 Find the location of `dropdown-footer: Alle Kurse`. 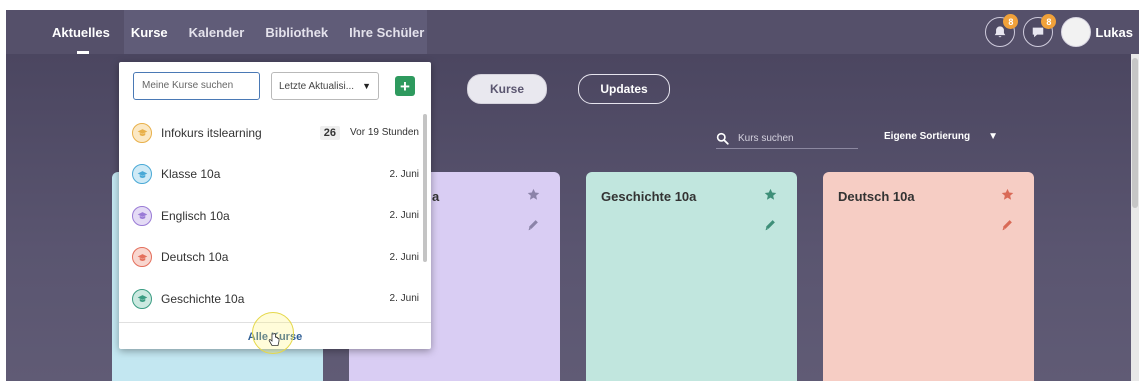

dropdown-footer: Alle Kurse is located at coordinates (275, 336).